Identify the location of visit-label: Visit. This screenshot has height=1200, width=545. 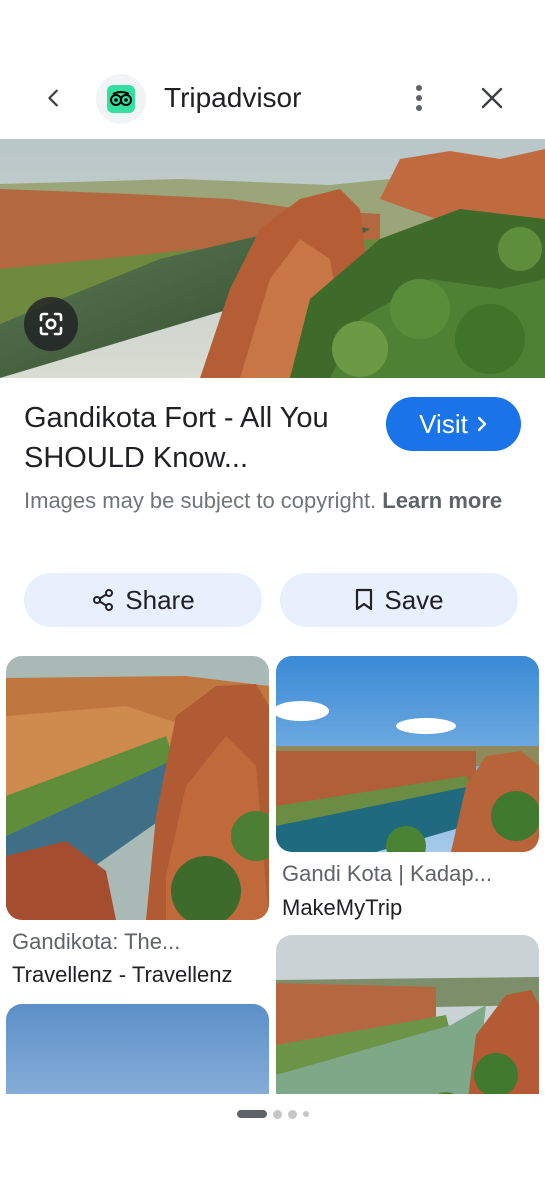
(443, 423).